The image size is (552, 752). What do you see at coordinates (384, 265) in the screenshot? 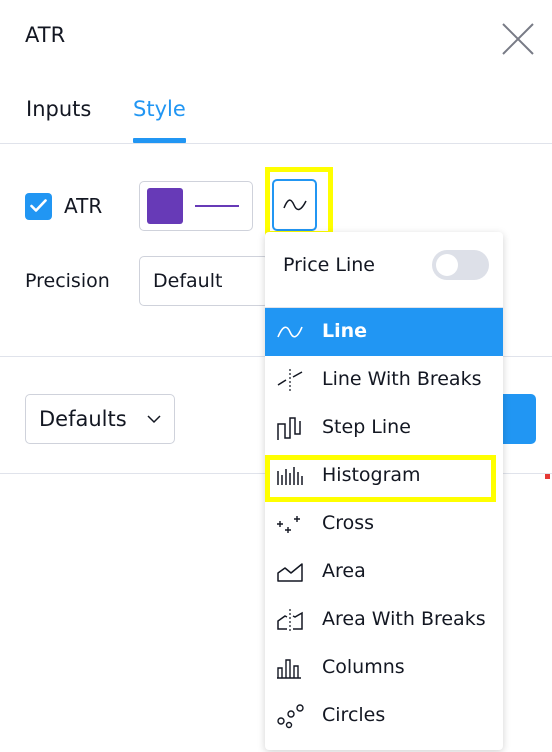
I see `price-line-row: Price Line` at bounding box center [384, 265].